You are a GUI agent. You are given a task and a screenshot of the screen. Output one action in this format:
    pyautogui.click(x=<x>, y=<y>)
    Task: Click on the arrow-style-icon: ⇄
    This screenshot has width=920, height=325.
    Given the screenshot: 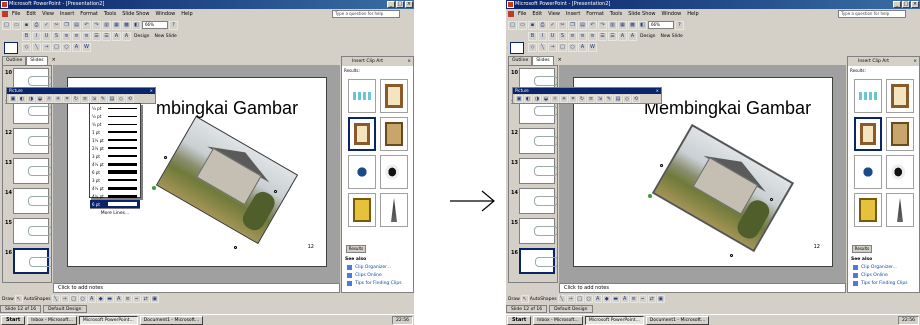 What is the action you would take?
    pyautogui.click(x=651, y=299)
    